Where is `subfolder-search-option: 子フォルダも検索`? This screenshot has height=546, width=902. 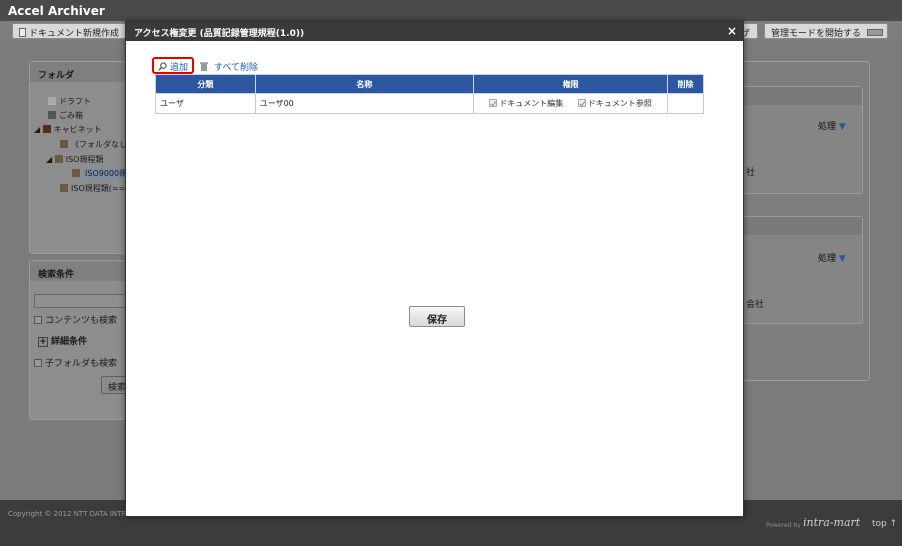 subfolder-search-option: 子フォルダも検索 is located at coordinates (75, 362).